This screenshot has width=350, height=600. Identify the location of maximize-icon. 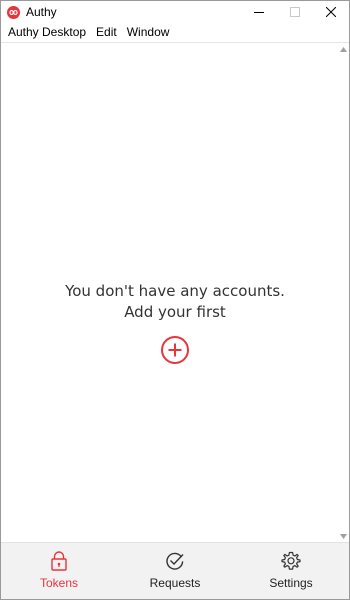
(295, 12).